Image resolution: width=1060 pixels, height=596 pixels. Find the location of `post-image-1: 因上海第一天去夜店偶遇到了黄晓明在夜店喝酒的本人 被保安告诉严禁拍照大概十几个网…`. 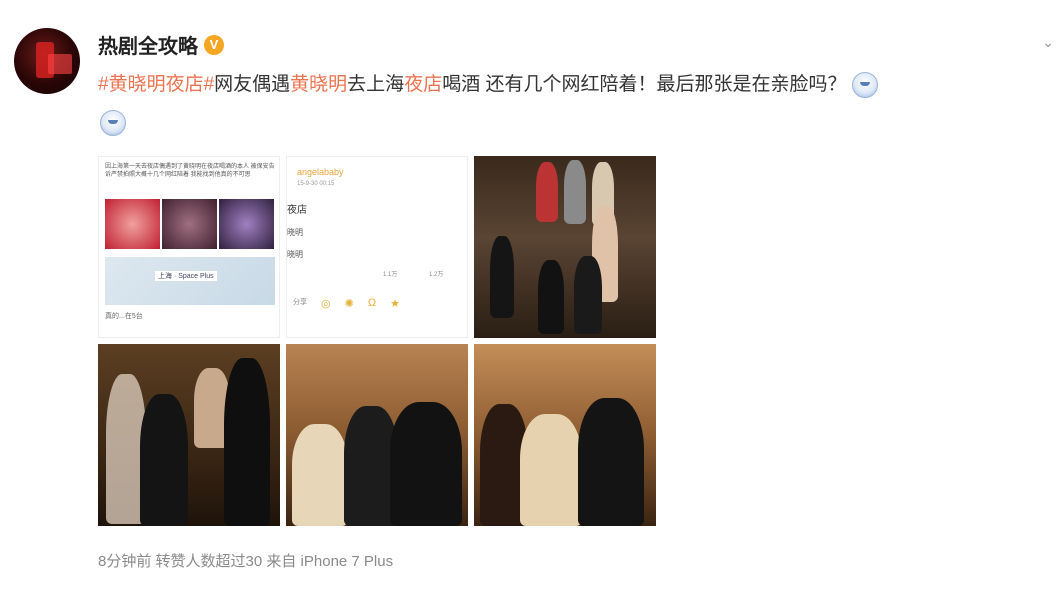

post-image-1: 因上海第一天去夜店偶遇到了黄晓明在夜店喝酒的本人 被保安告诉严禁拍照大概十几个网… is located at coordinates (189, 247).